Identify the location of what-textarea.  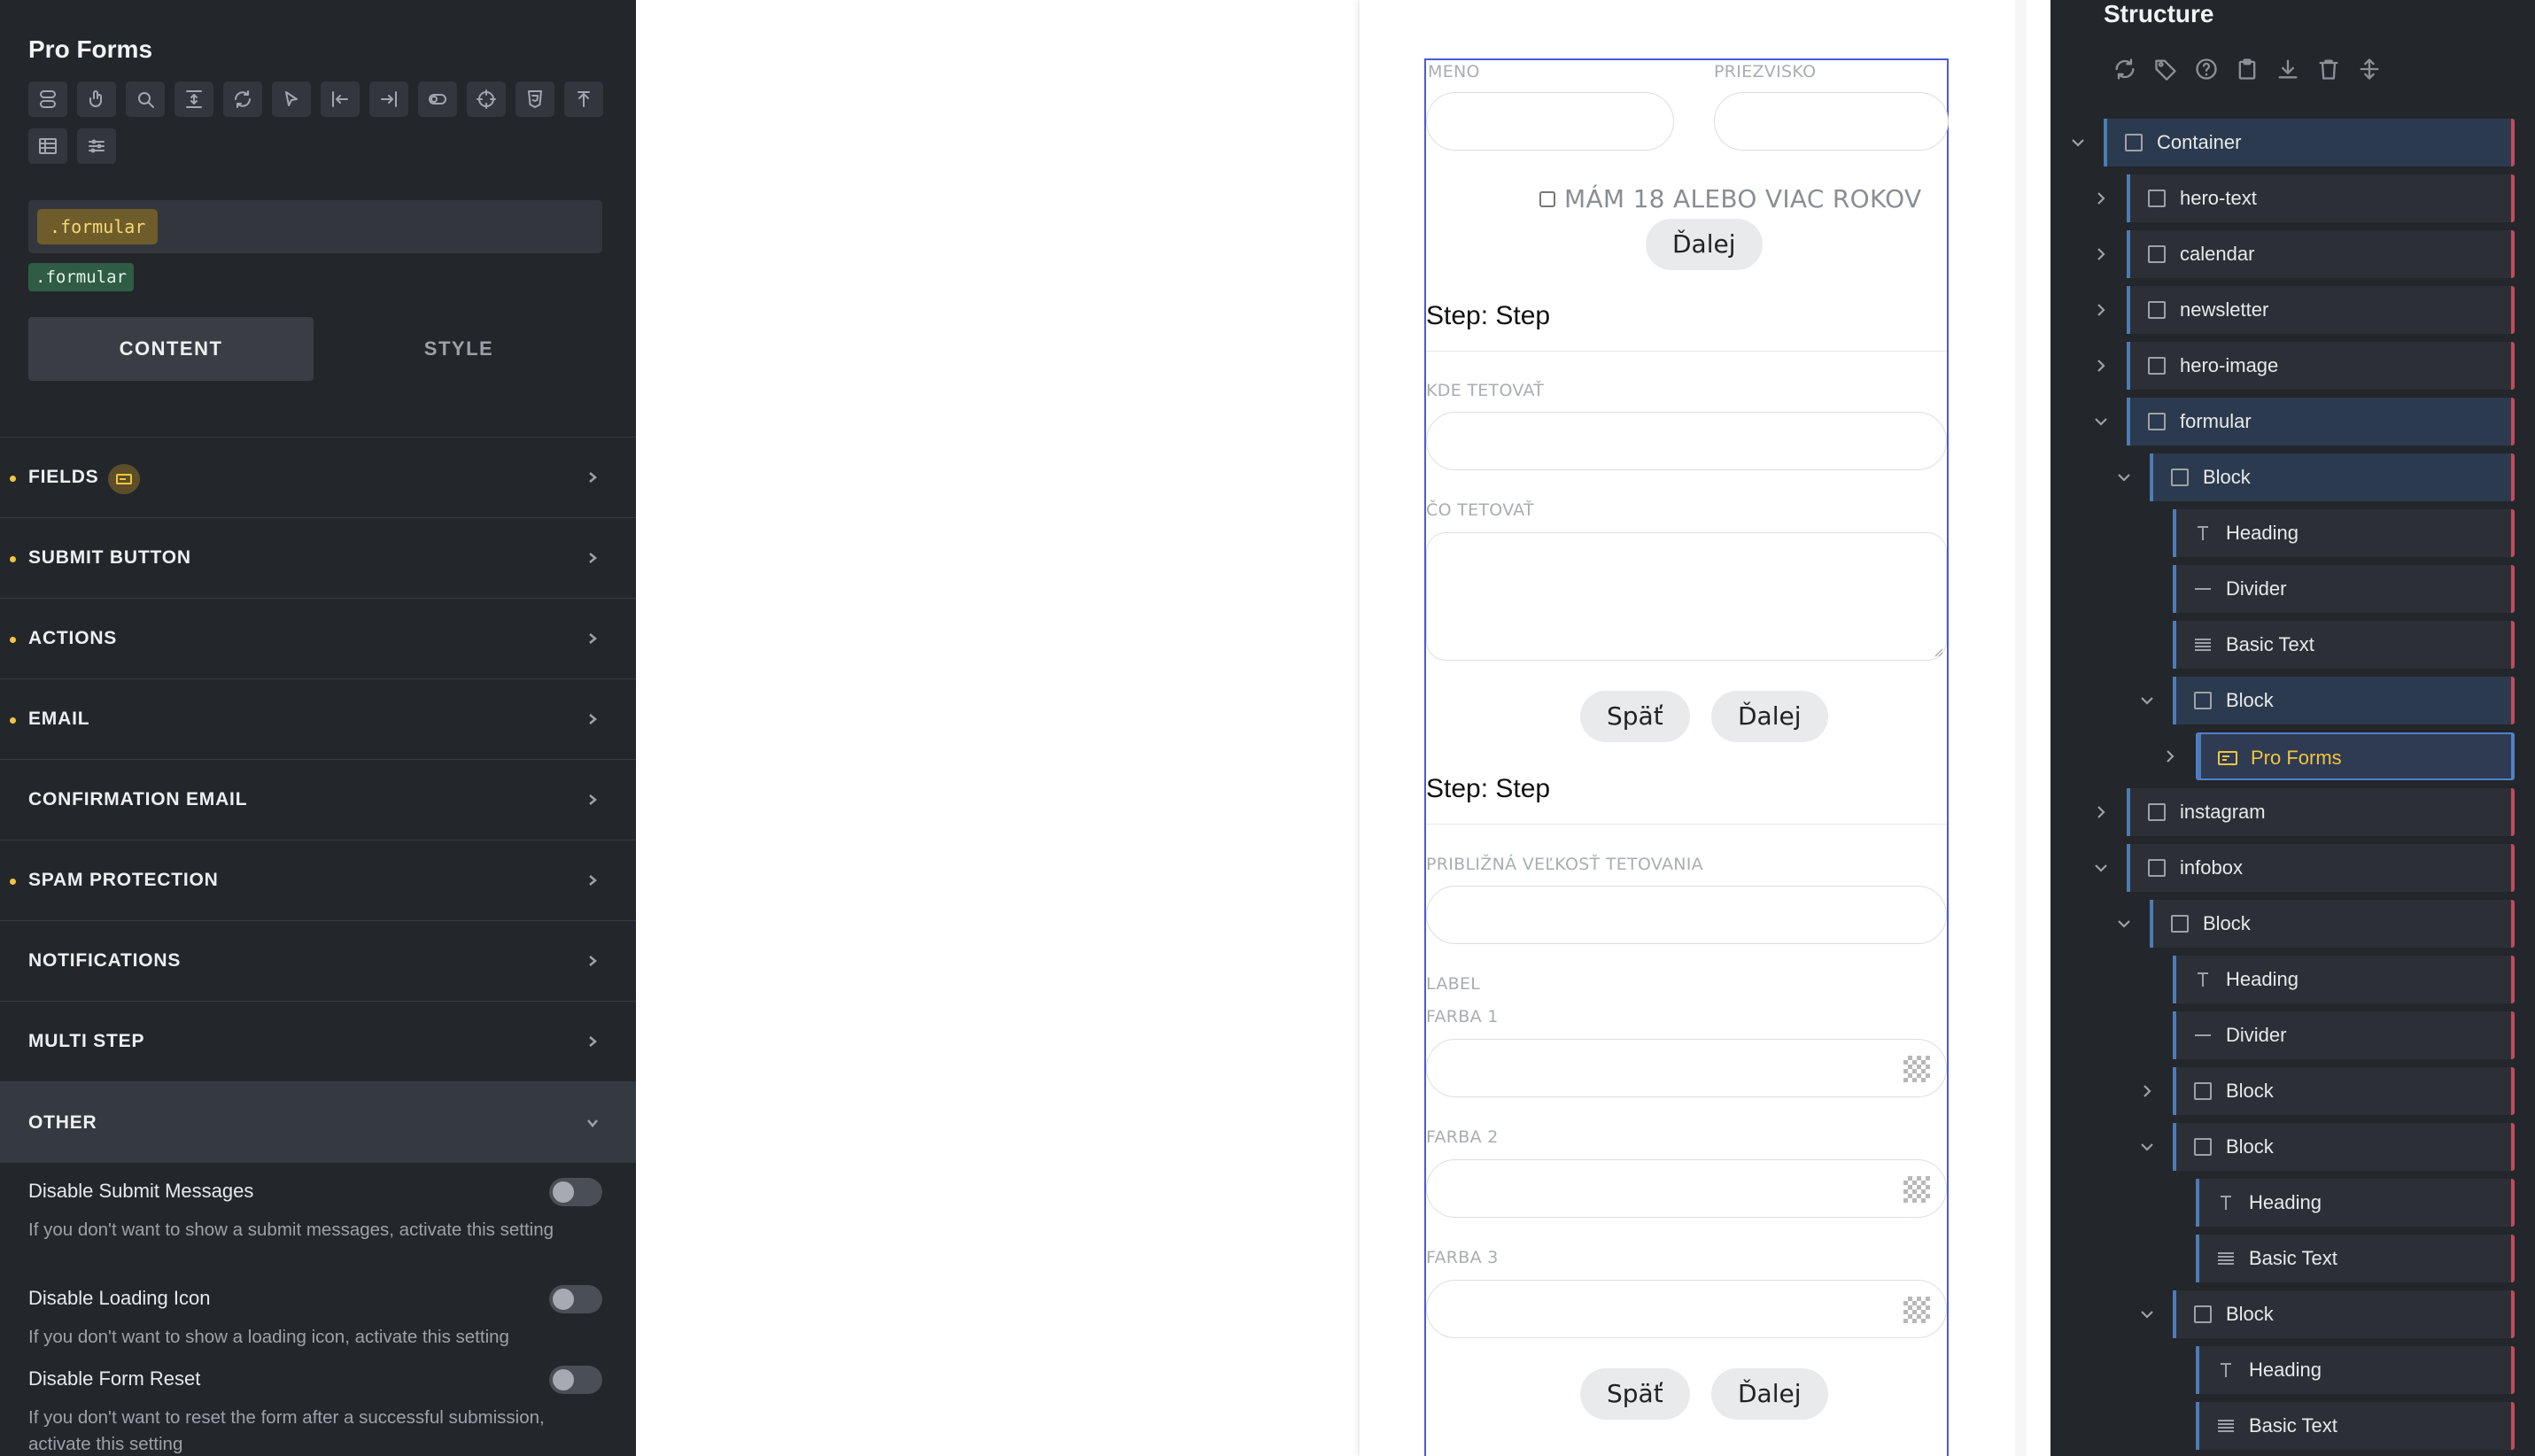
(1686, 596).